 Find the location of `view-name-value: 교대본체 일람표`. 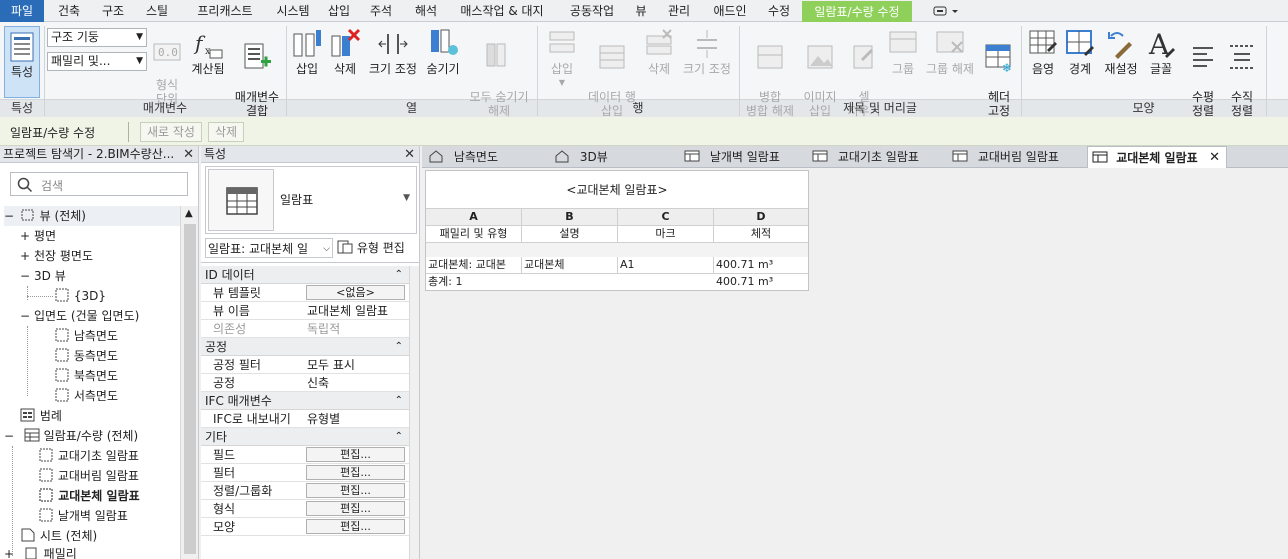

view-name-value: 교대본체 일람표 is located at coordinates (347, 311).